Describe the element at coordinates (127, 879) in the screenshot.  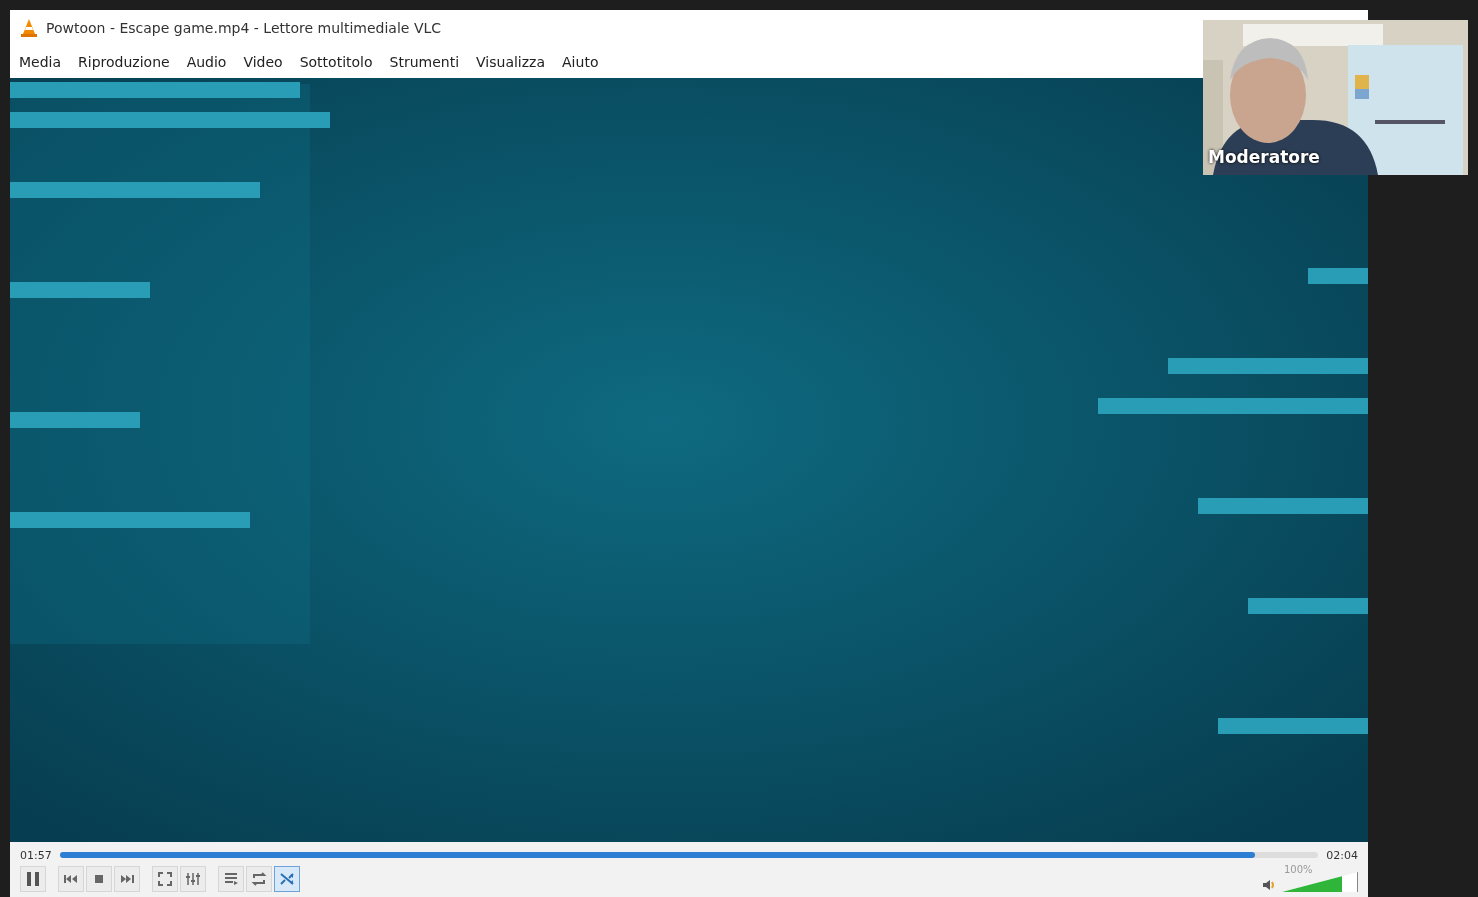
I see `next-button` at that location.